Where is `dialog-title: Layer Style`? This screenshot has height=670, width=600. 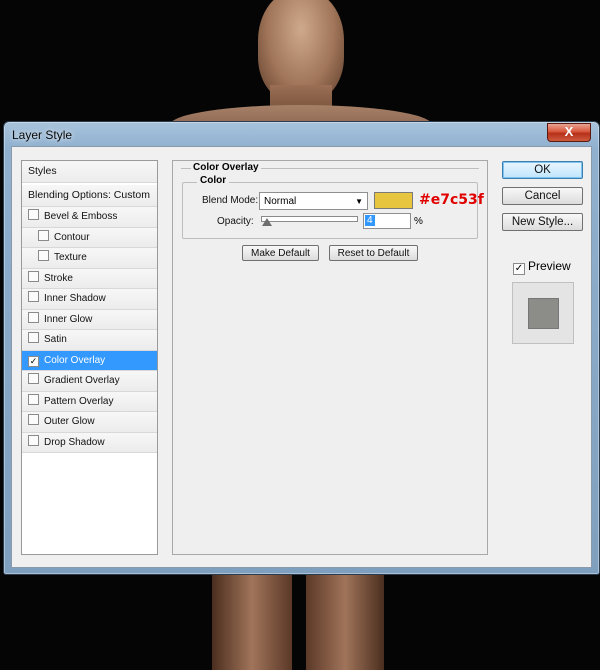 dialog-title: Layer Style is located at coordinates (42, 135).